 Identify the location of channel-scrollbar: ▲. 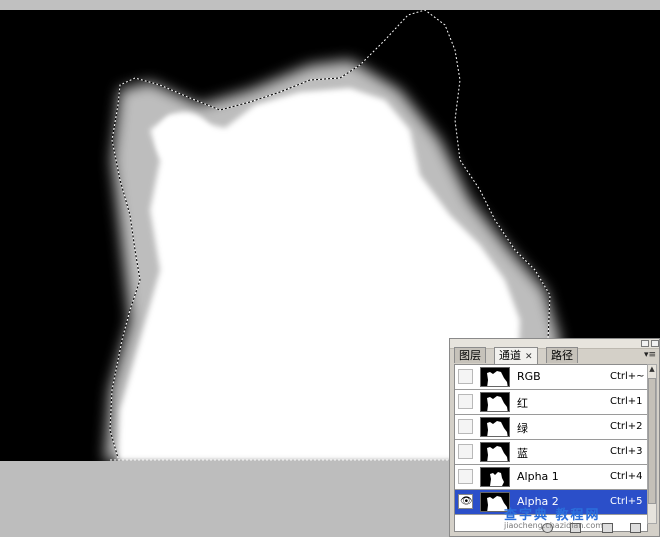
(652, 444).